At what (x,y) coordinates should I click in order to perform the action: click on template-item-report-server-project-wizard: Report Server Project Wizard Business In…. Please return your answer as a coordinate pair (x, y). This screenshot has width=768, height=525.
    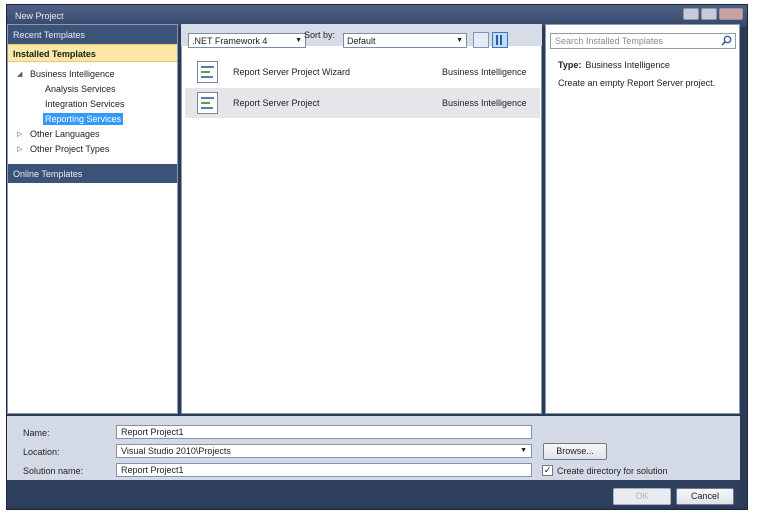
    Looking at the image, I should click on (362, 72).